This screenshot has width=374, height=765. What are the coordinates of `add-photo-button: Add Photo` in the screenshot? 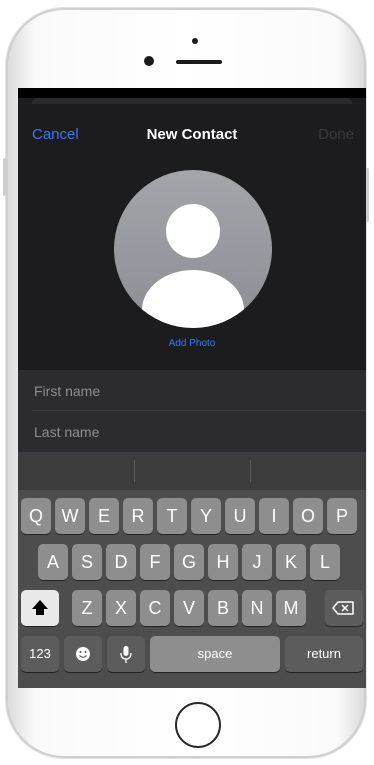 It's located at (192, 343).